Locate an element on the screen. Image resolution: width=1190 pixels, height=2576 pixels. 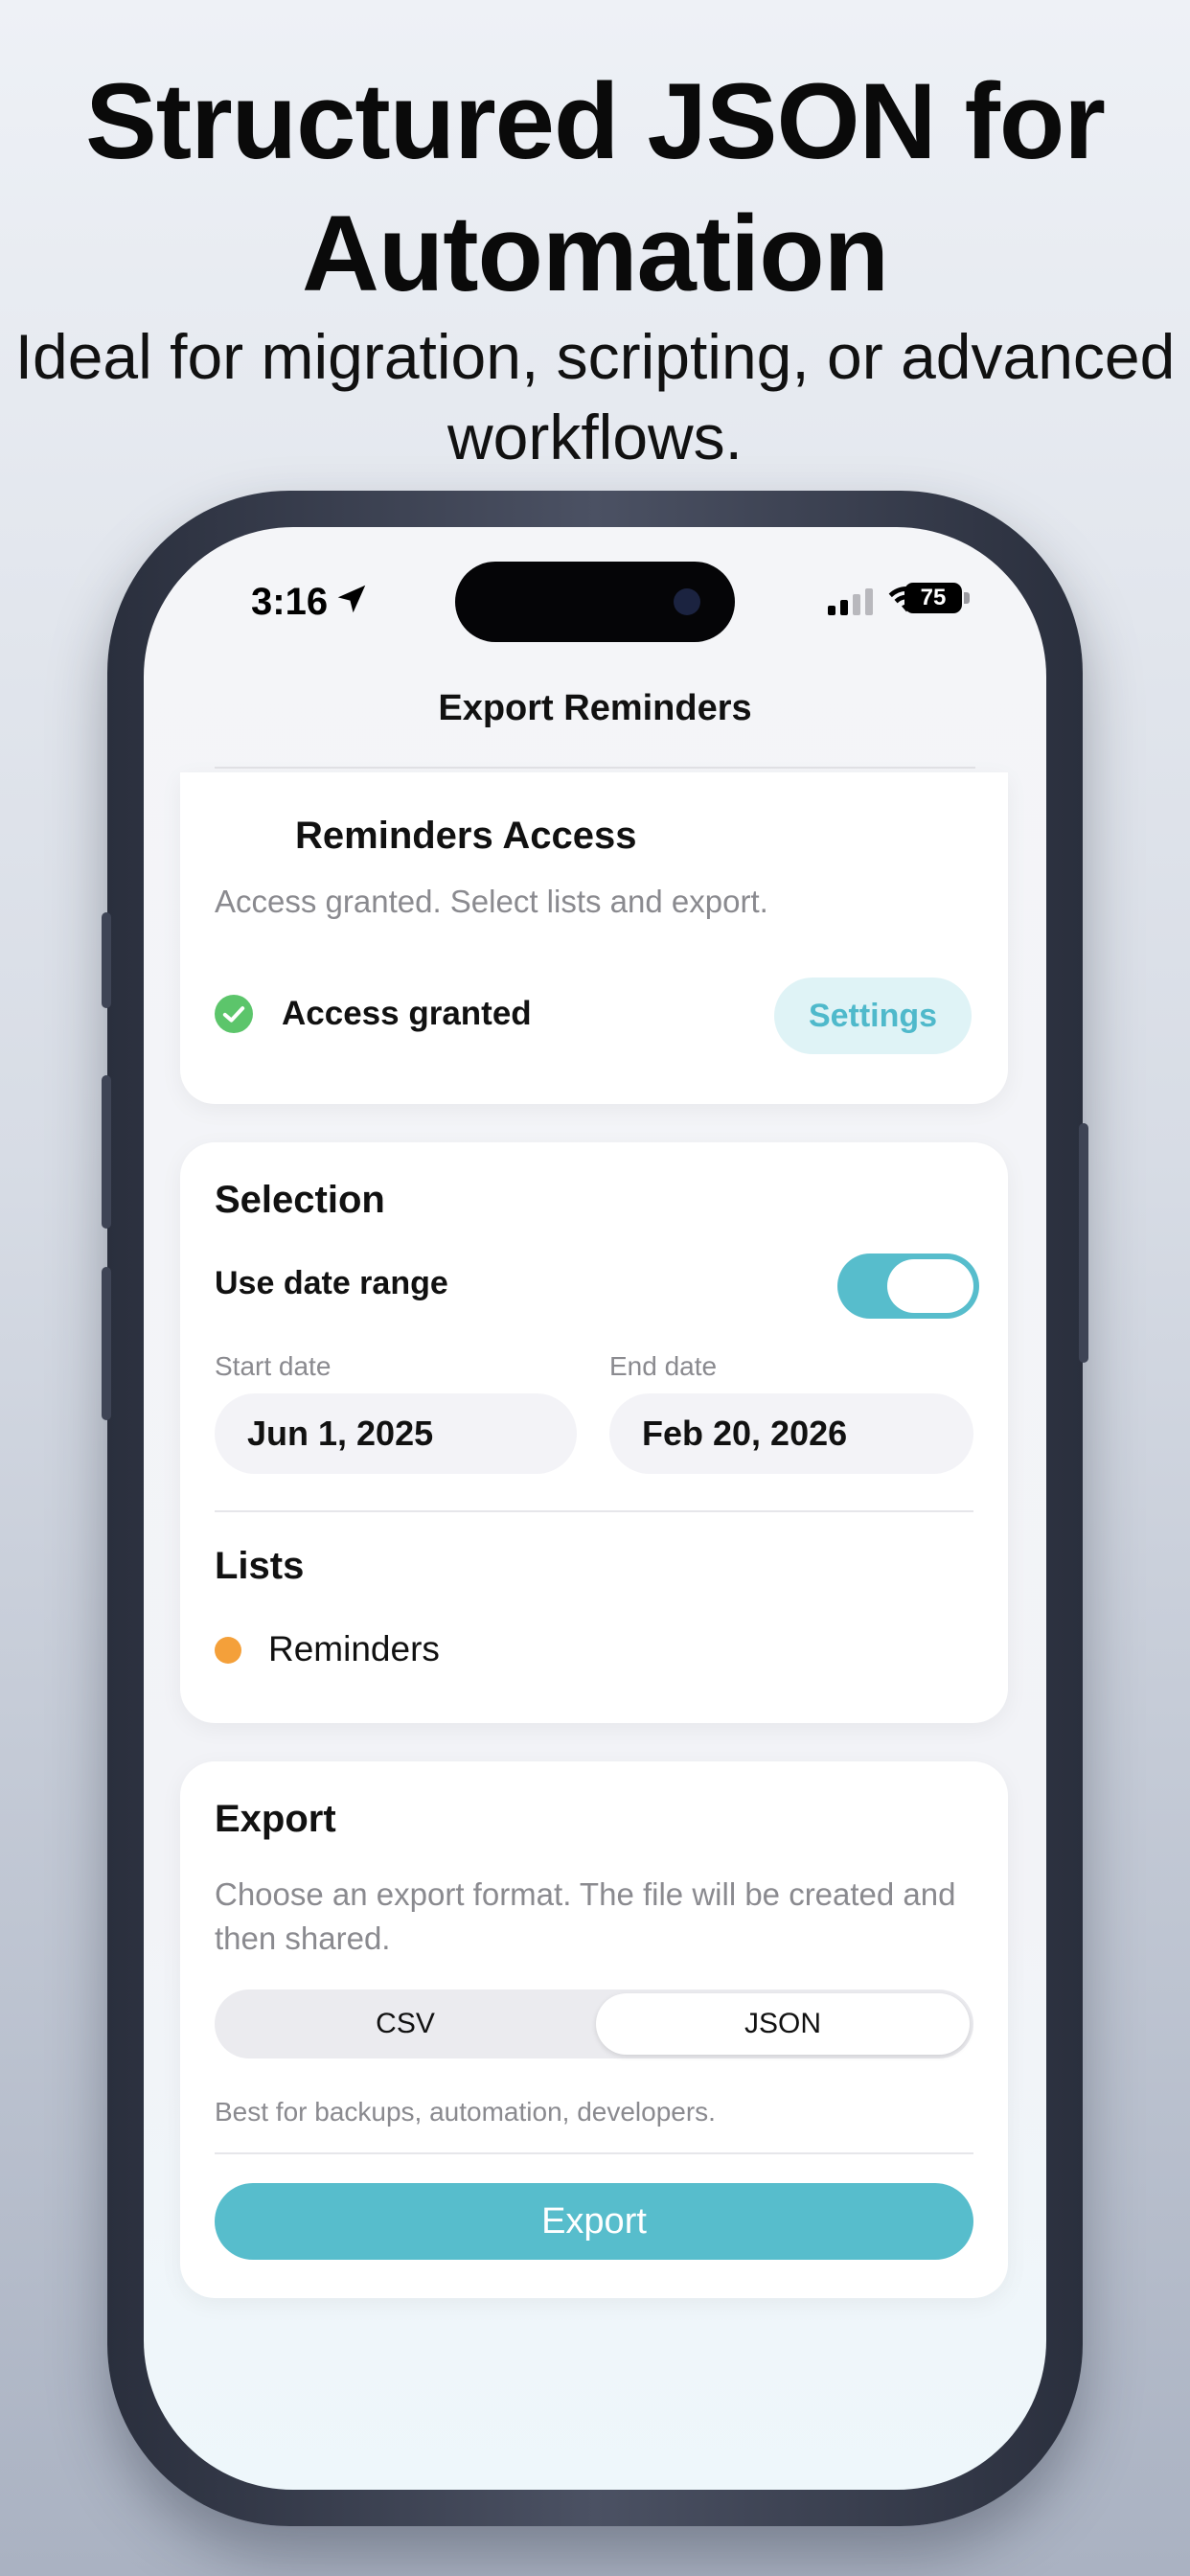
format-segmented-control: CSV JSON is located at coordinates (594, 2024).